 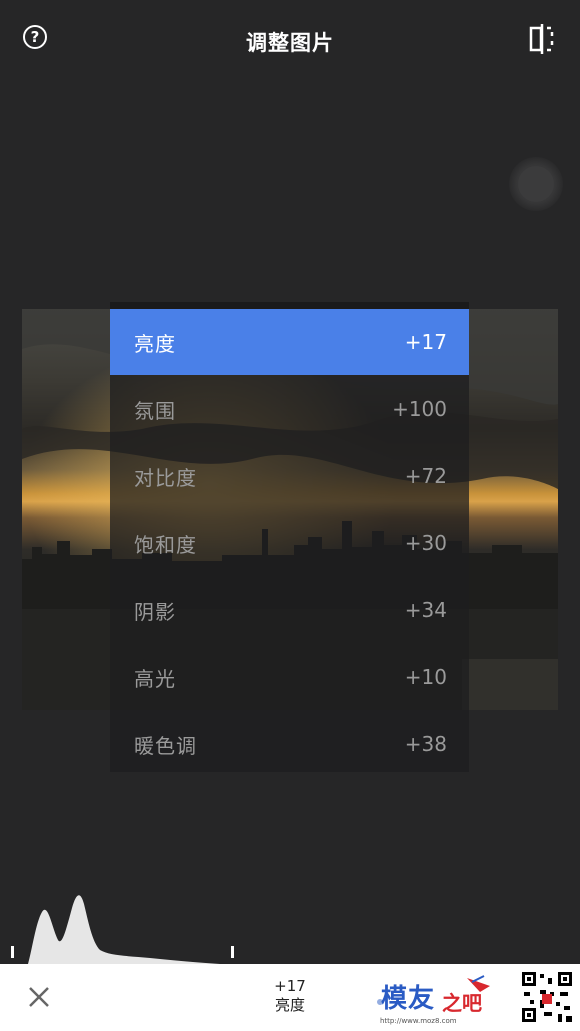 What do you see at coordinates (290, 986) in the screenshot?
I see `current-adjustment-value: +17` at bounding box center [290, 986].